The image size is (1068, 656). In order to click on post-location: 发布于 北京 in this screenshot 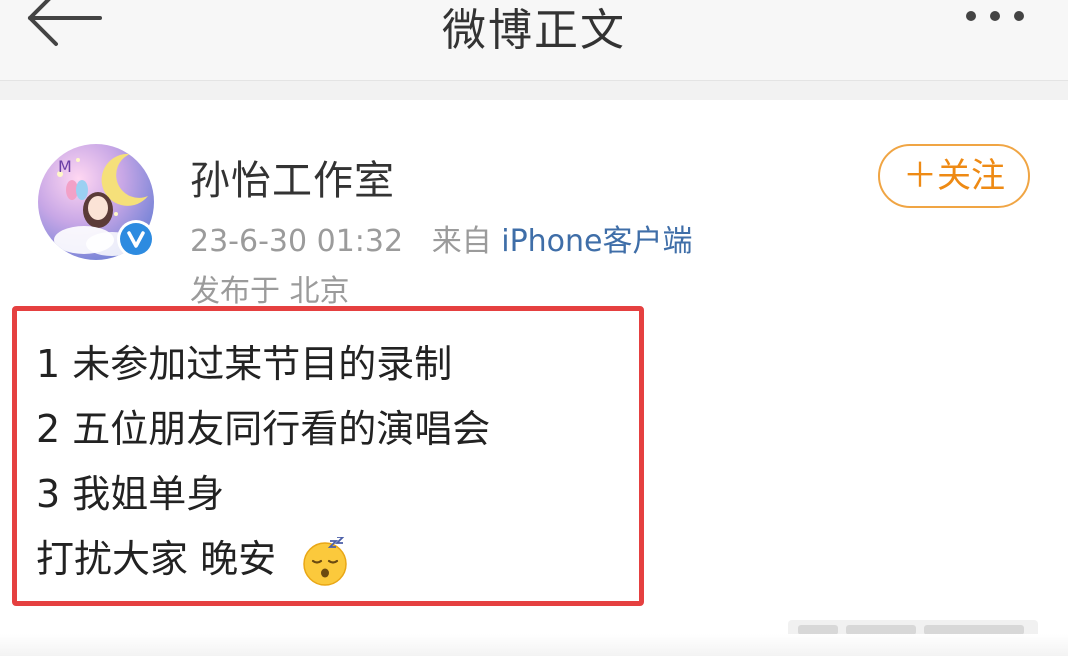, I will do `click(270, 291)`.